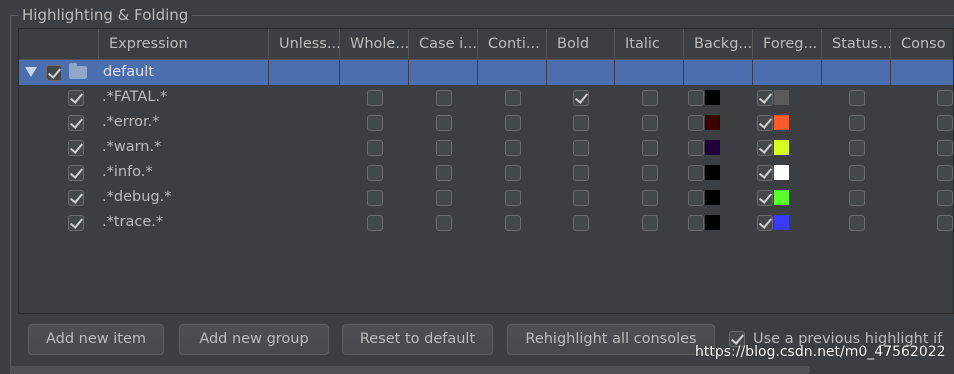 The width and height of the screenshot is (954, 374). I want to click on expand-triangle-icon, so click(31, 72).